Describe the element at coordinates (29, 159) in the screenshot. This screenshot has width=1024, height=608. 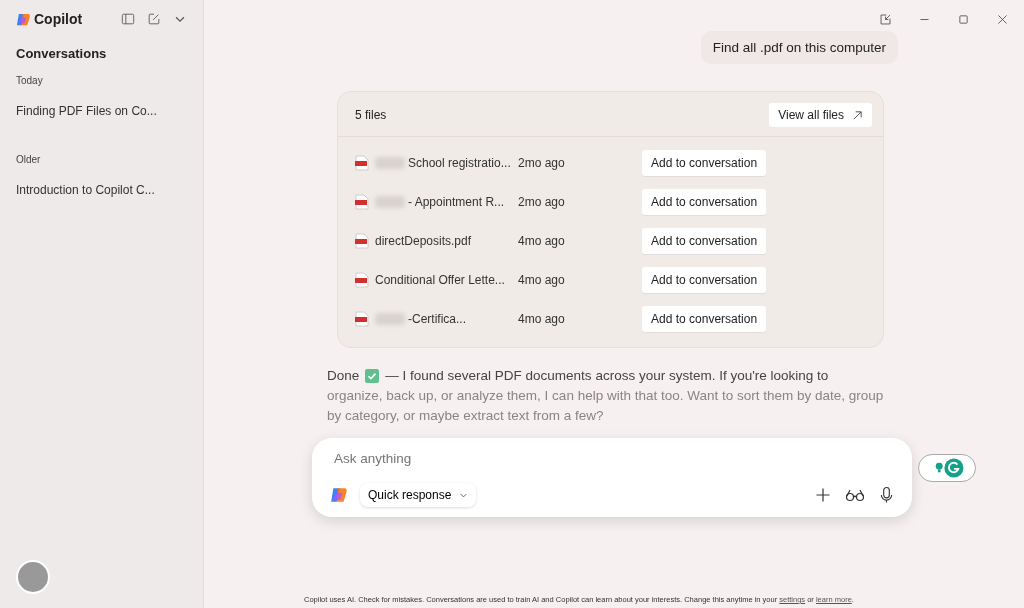
I see `group-label: Older` at that location.